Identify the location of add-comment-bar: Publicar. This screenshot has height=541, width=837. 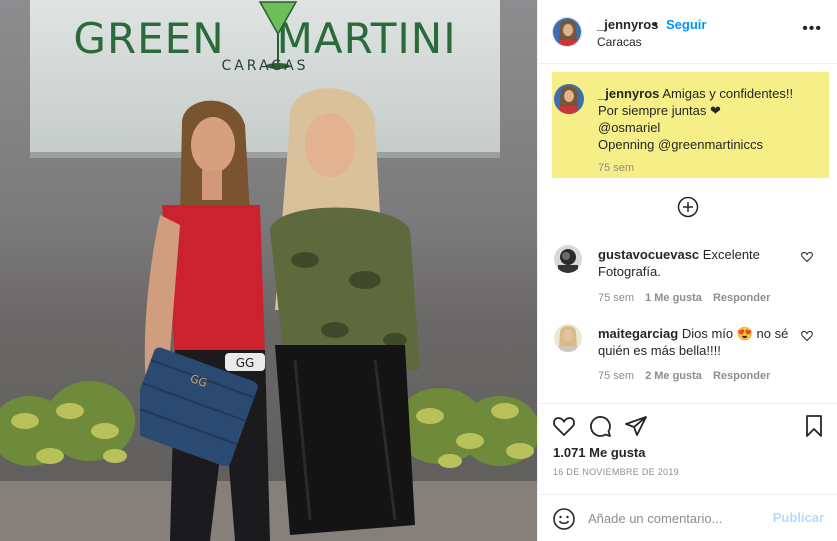
(687, 517).